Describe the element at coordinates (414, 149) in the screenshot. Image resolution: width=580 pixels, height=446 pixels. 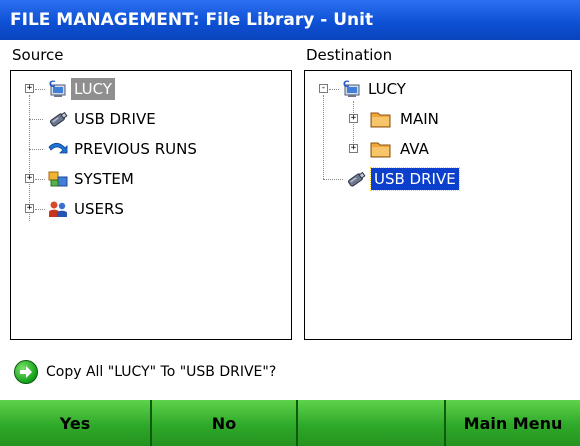
I see `destination-item-label: AVA` at that location.